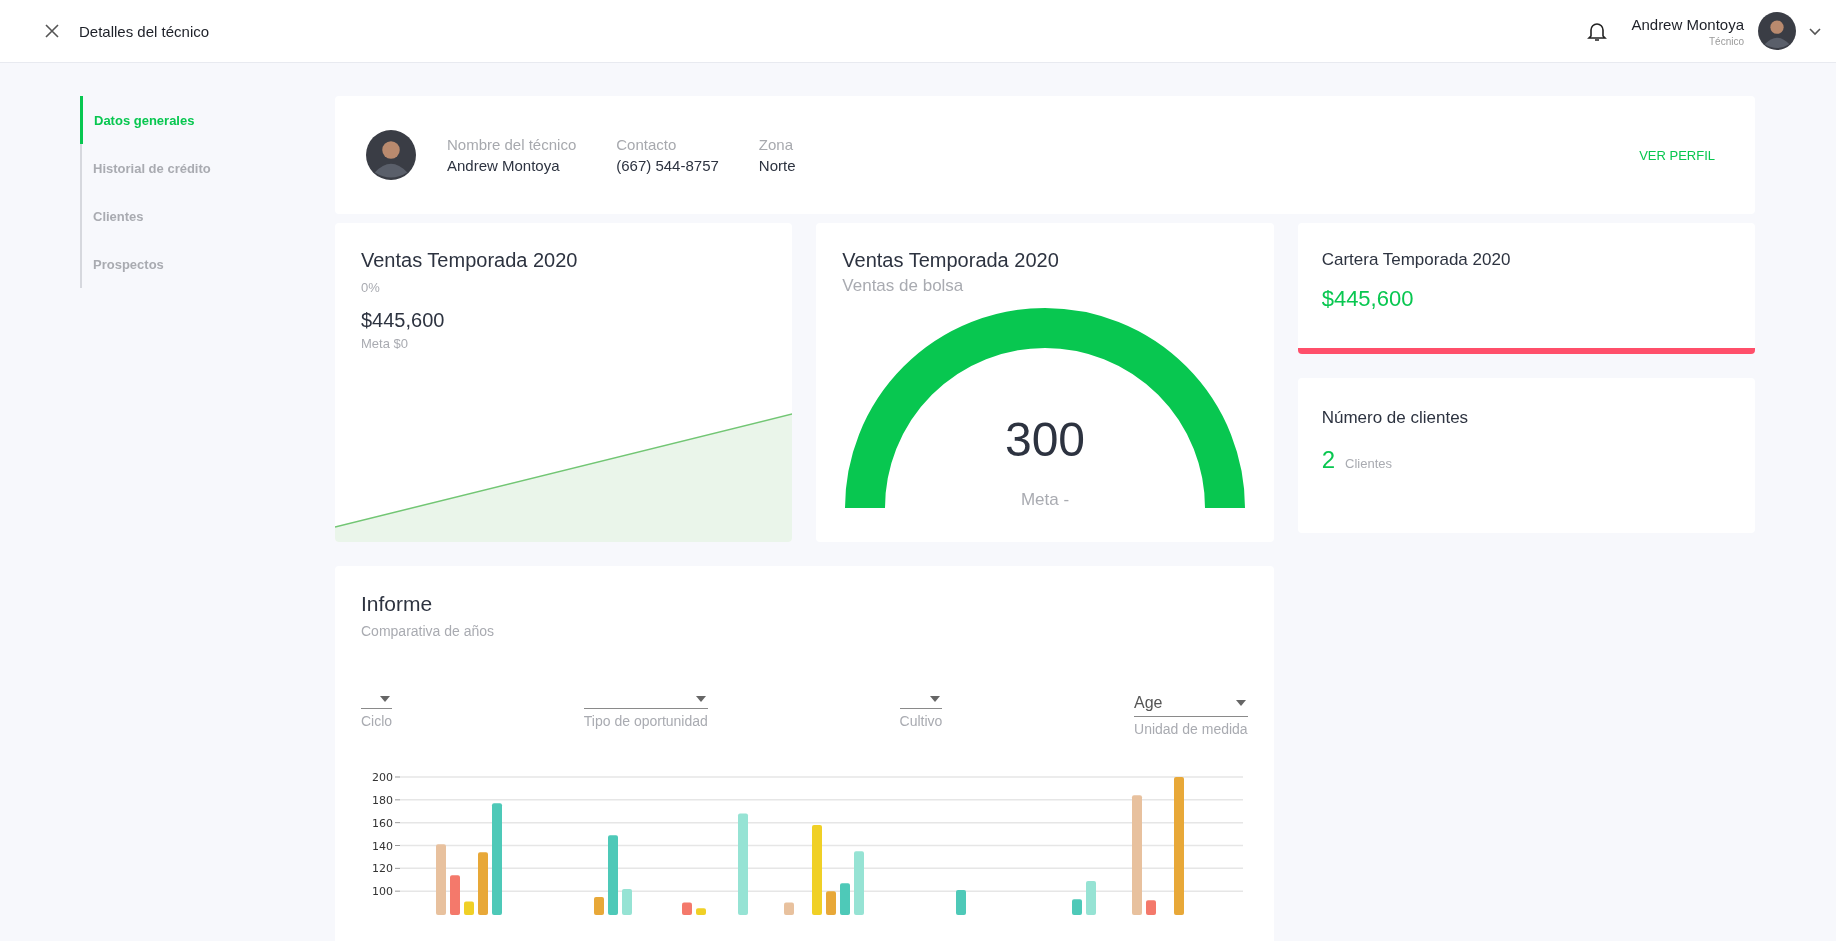 This screenshot has width=1836, height=941. I want to click on card-subtitle: Comparativa de años, so click(428, 631).